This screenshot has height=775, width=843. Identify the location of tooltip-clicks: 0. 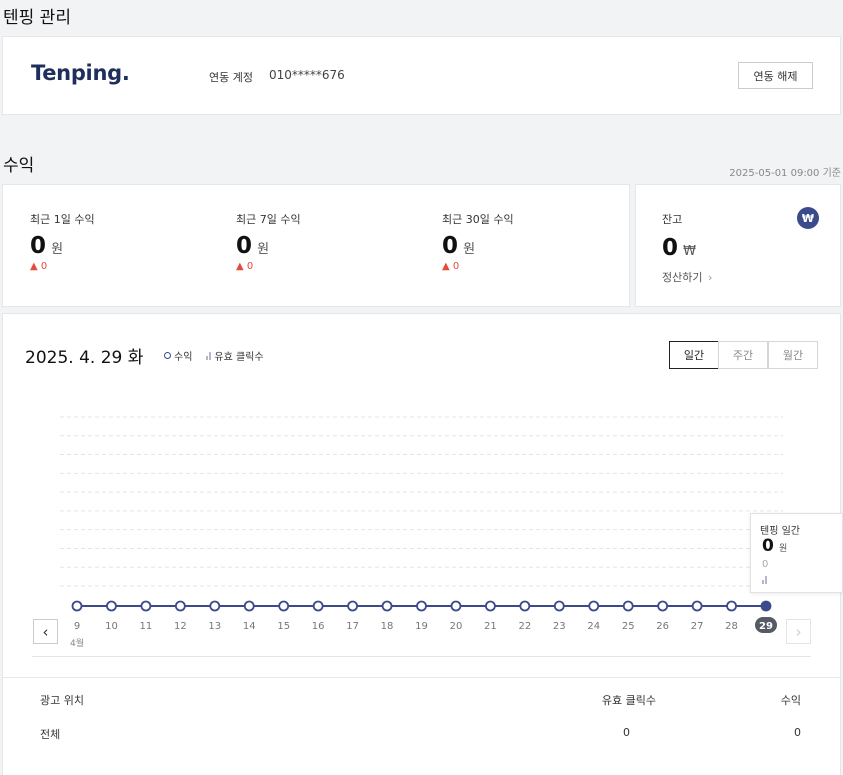
(765, 564).